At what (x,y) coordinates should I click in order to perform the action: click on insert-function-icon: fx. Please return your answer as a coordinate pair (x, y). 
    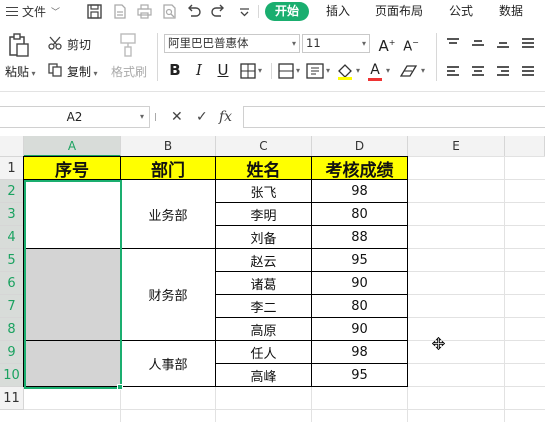
    Looking at the image, I should click on (225, 117).